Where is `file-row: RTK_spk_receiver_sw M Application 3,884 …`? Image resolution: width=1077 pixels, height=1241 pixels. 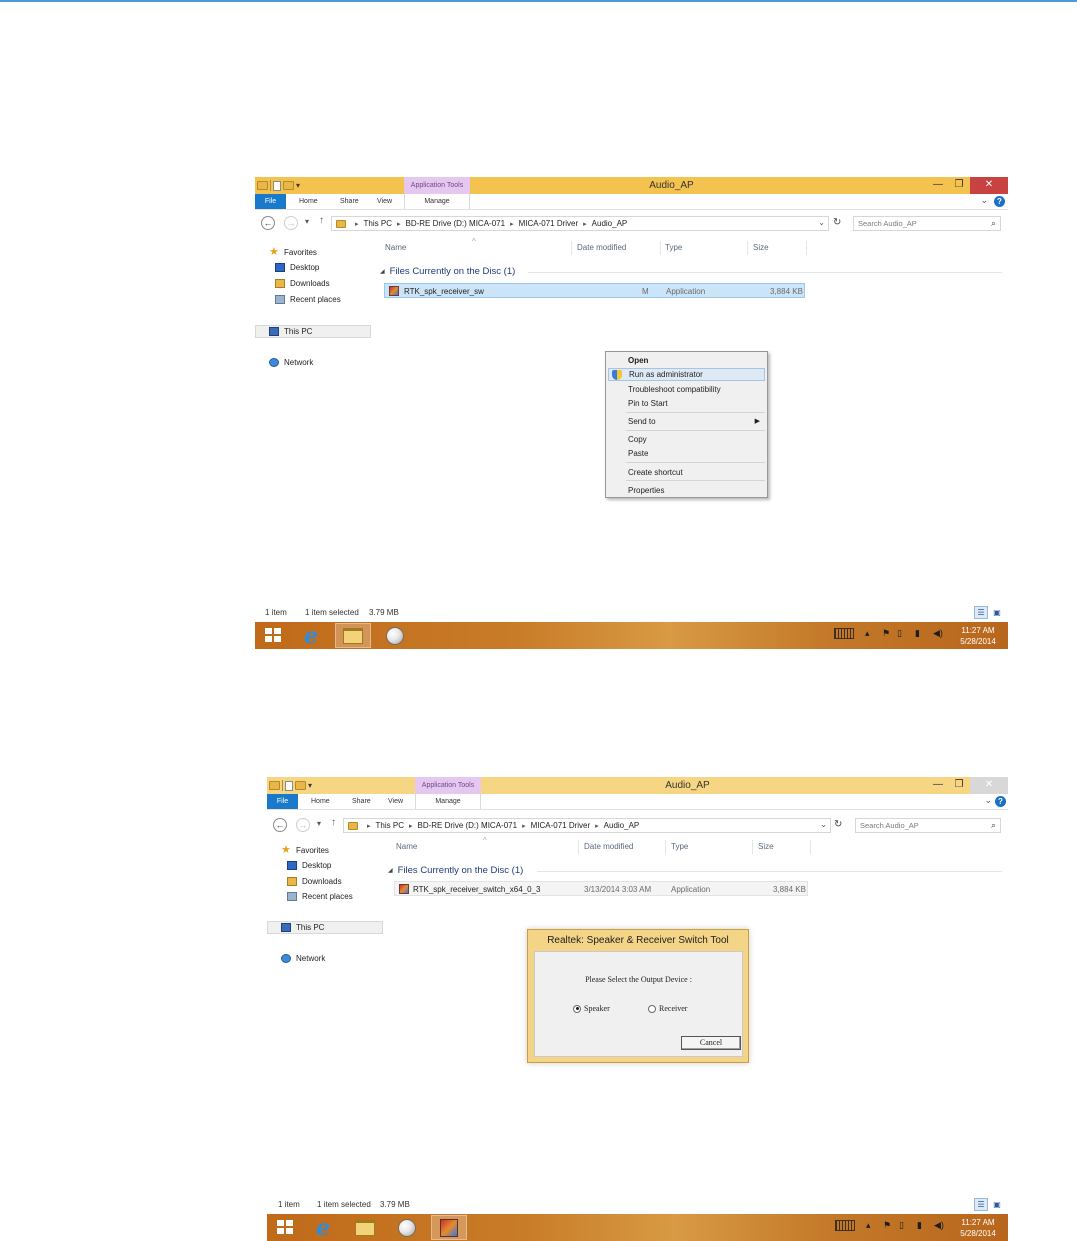 file-row: RTK_spk_receiver_sw M Application 3,884 … is located at coordinates (594, 290).